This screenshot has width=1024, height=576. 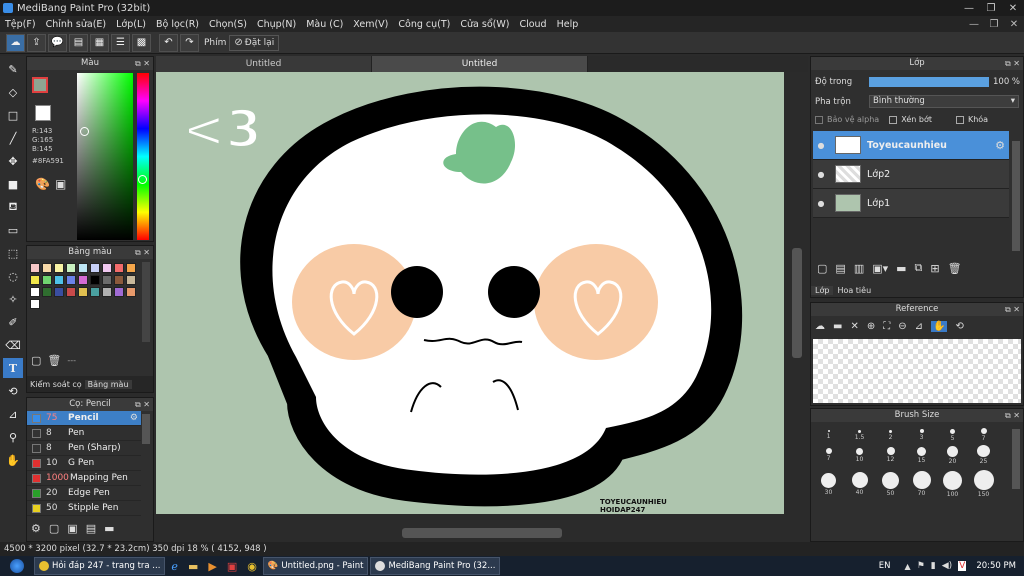 What do you see at coordinates (72, 528) in the screenshot?
I see `brush-add-icon: ▣` at bounding box center [72, 528].